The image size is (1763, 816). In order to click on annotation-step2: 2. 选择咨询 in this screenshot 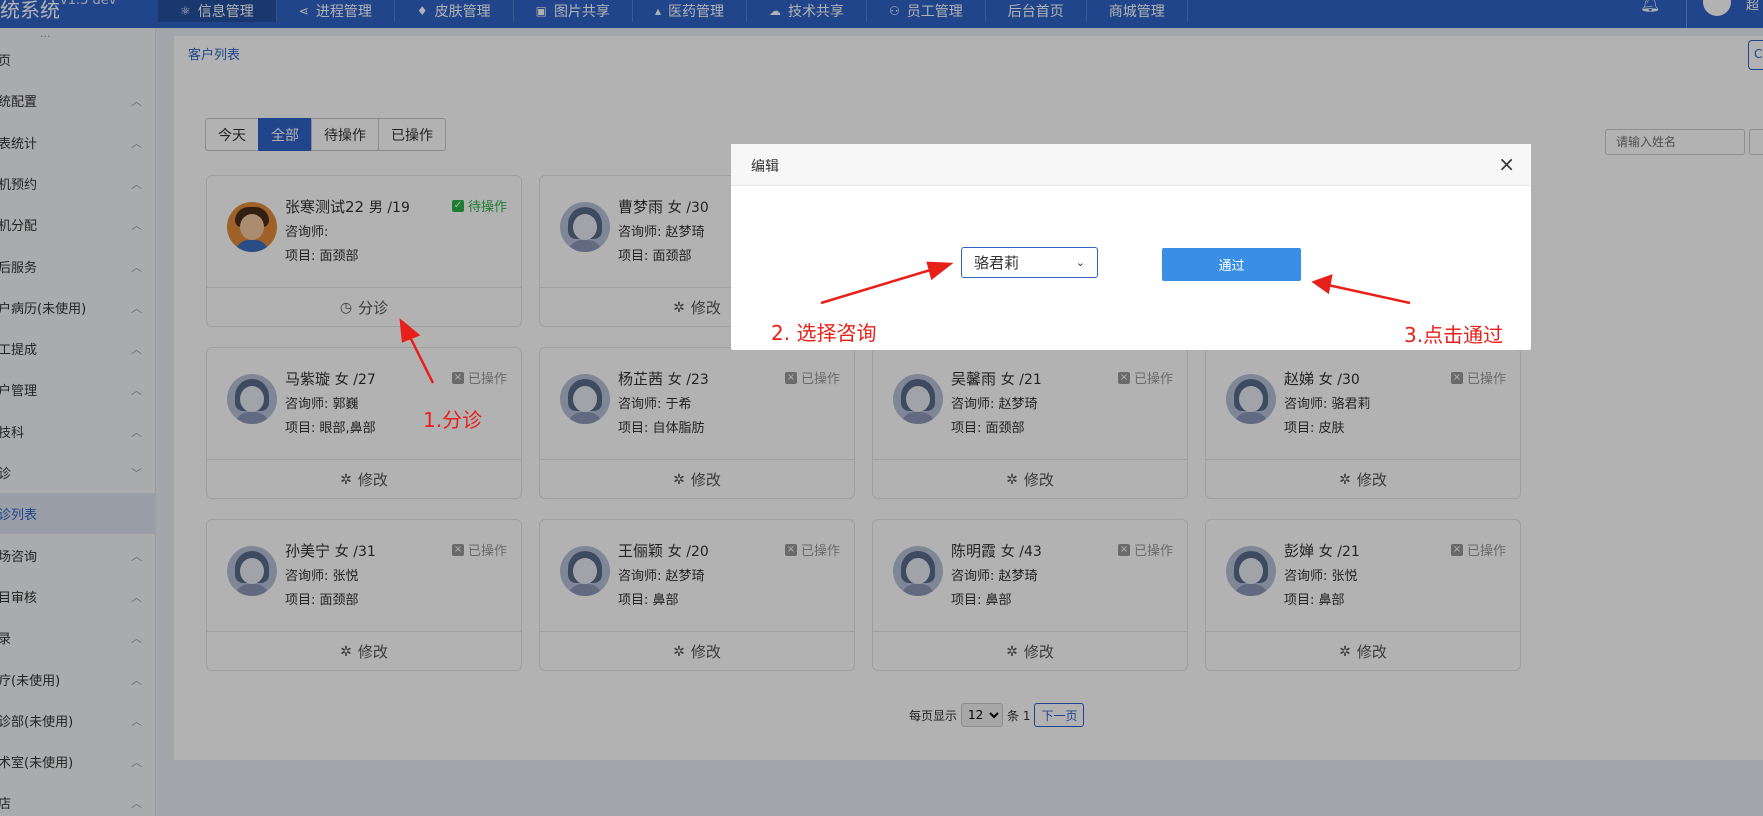, I will do `click(824, 333)`.